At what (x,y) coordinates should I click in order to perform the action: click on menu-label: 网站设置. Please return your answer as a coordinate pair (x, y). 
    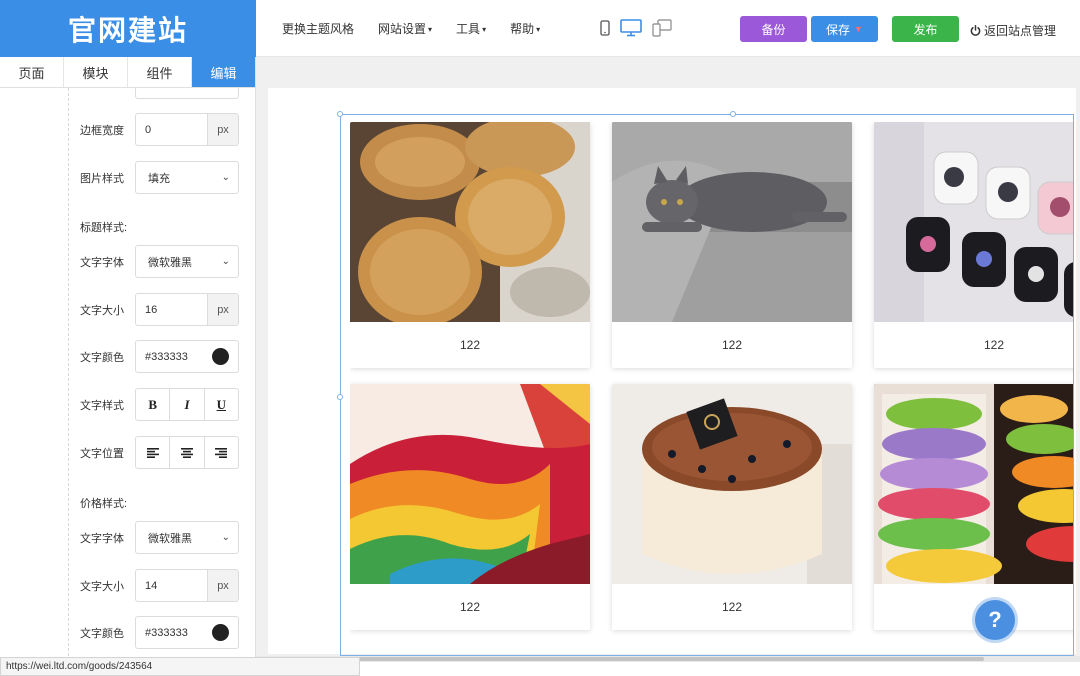
    Looking at the image, I should click on (402, 28).